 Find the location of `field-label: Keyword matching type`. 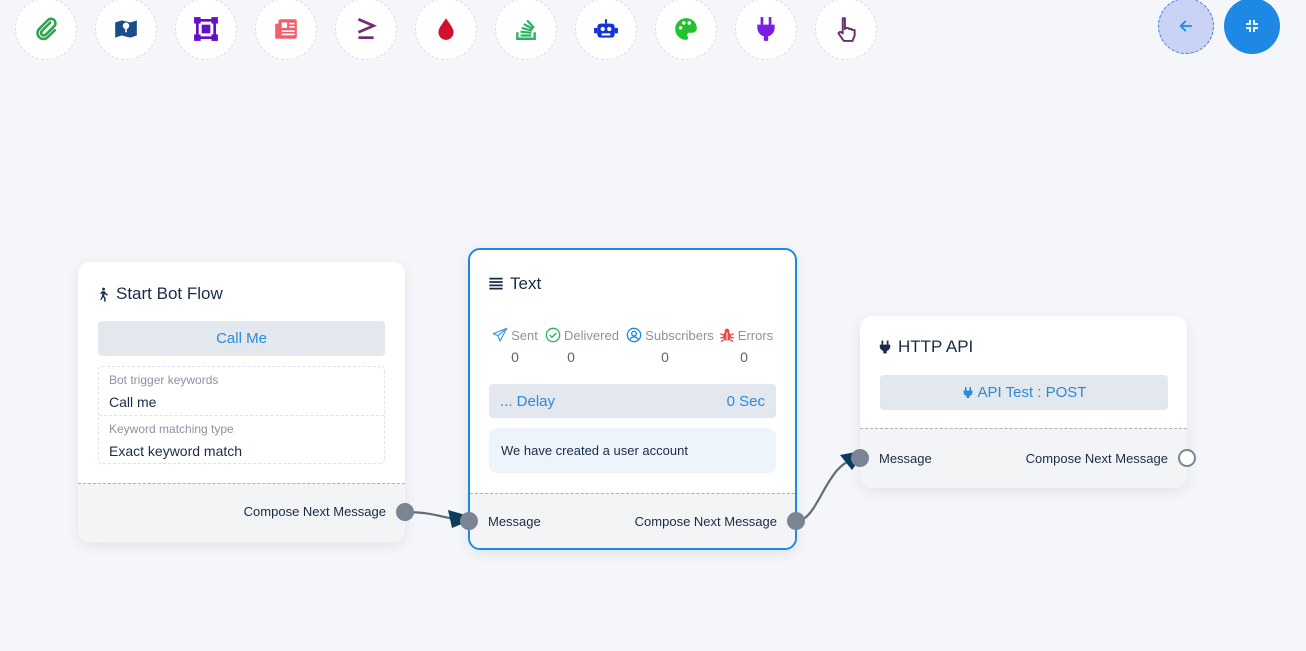

field-label: Keyword matching type is located at coordinates (171, 429).